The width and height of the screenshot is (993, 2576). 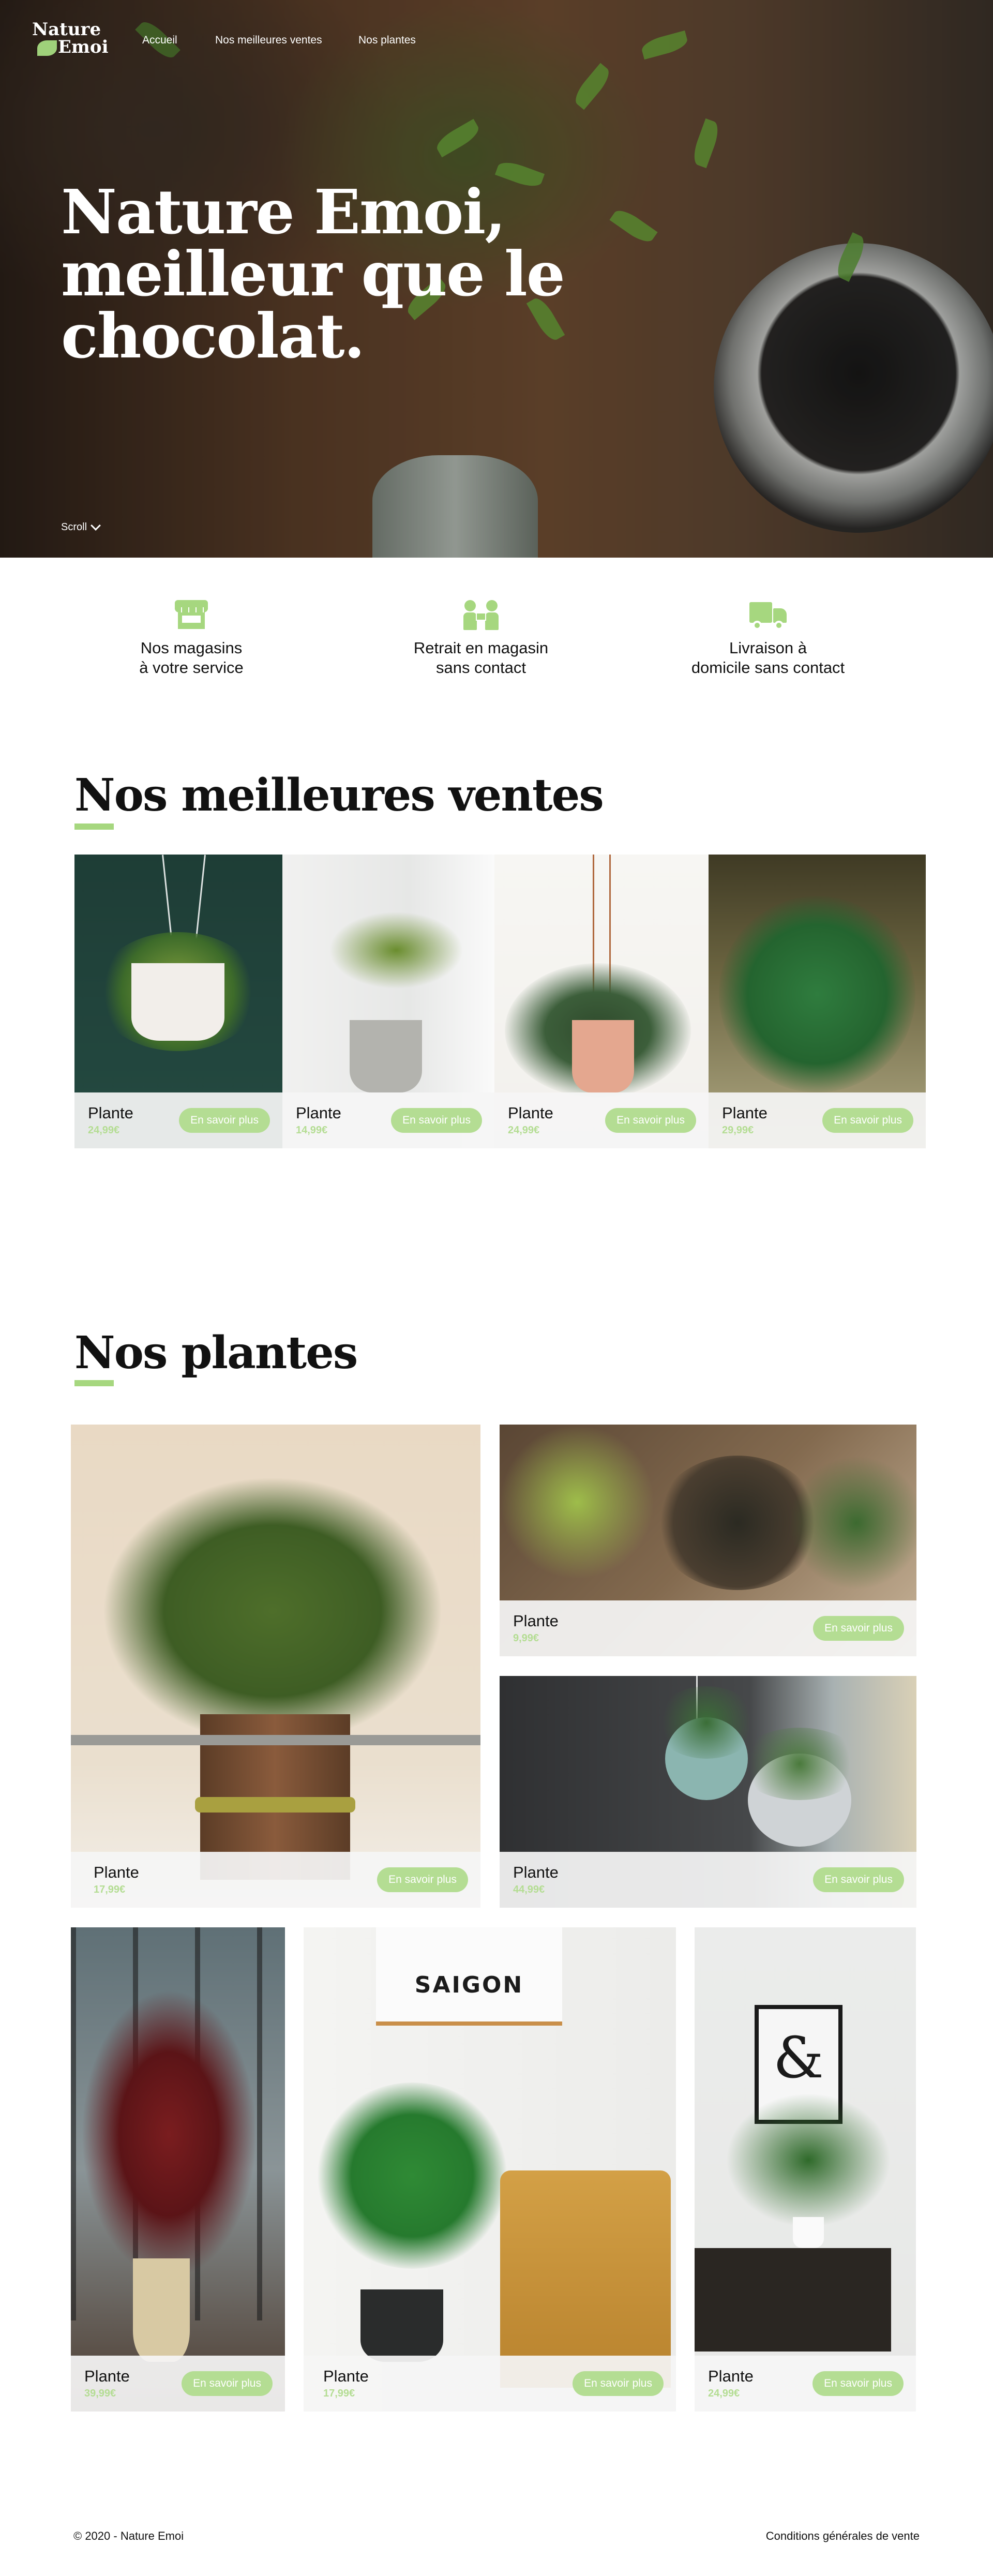 I want to click on logo: Nature Emoi, so click(x=71, y=41).